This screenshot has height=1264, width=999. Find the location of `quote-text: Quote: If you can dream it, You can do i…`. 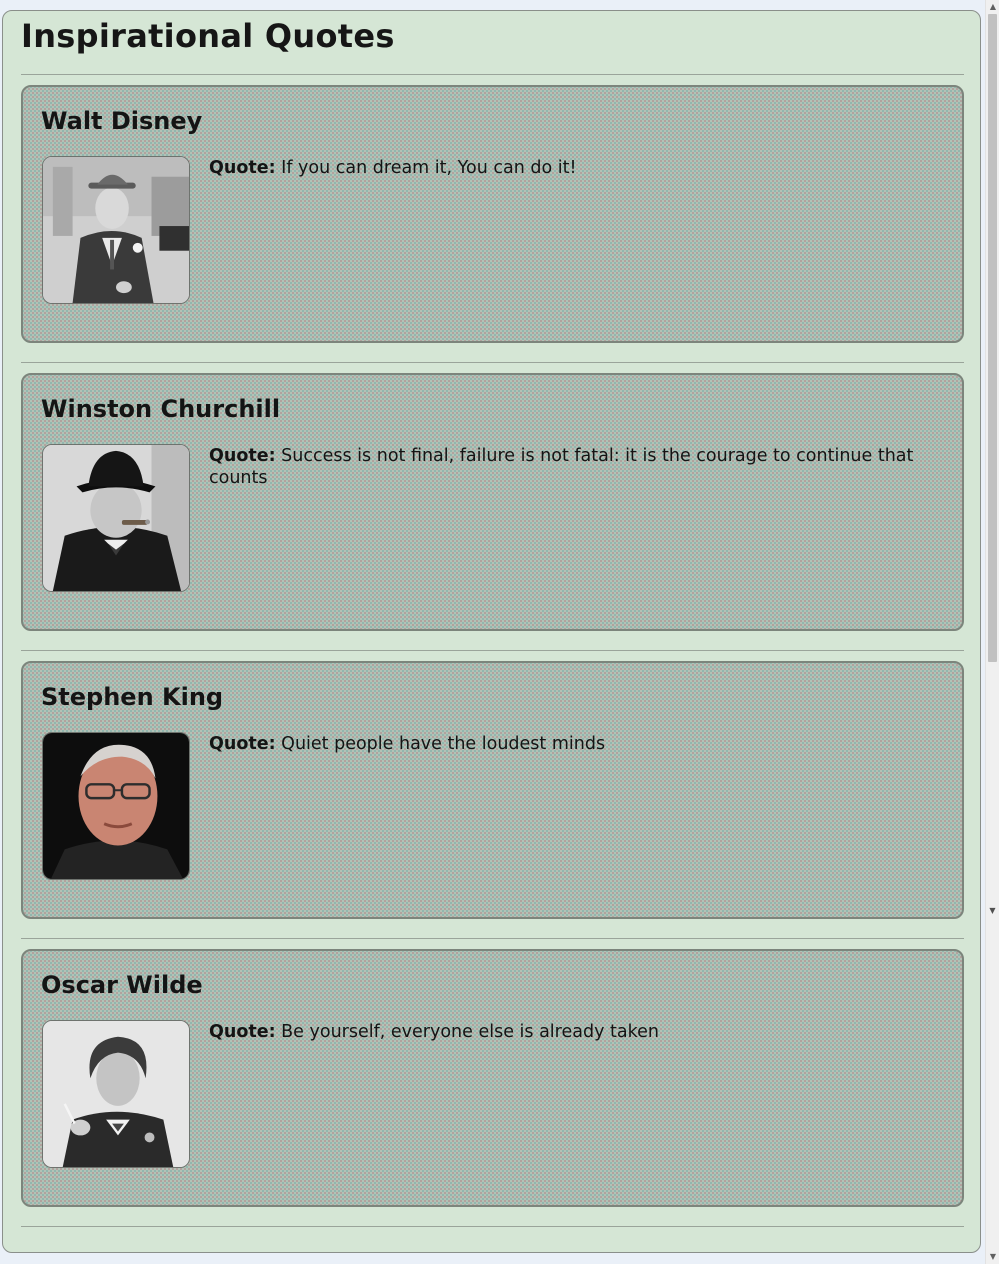

quote-text: Quote: If you can dream it, You can do i… is located at coordinates (579, 168).